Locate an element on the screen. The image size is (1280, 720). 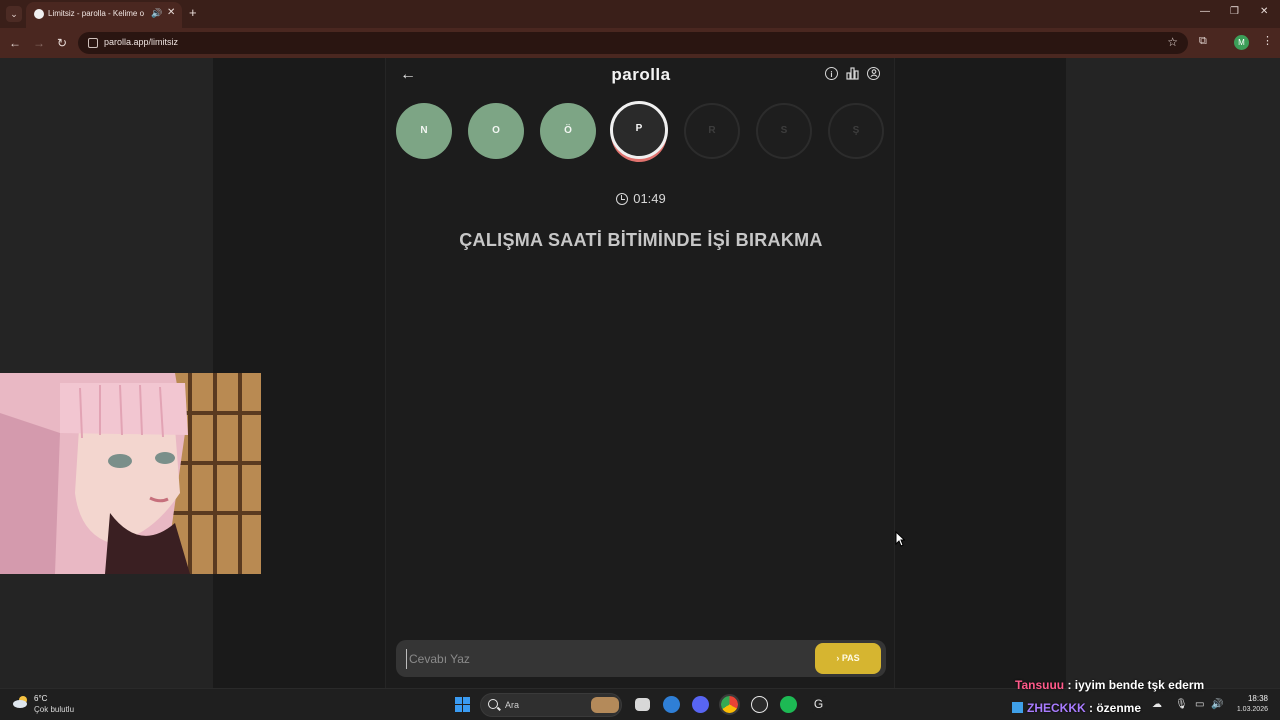
search-icon is located at coordinates (493, 704).